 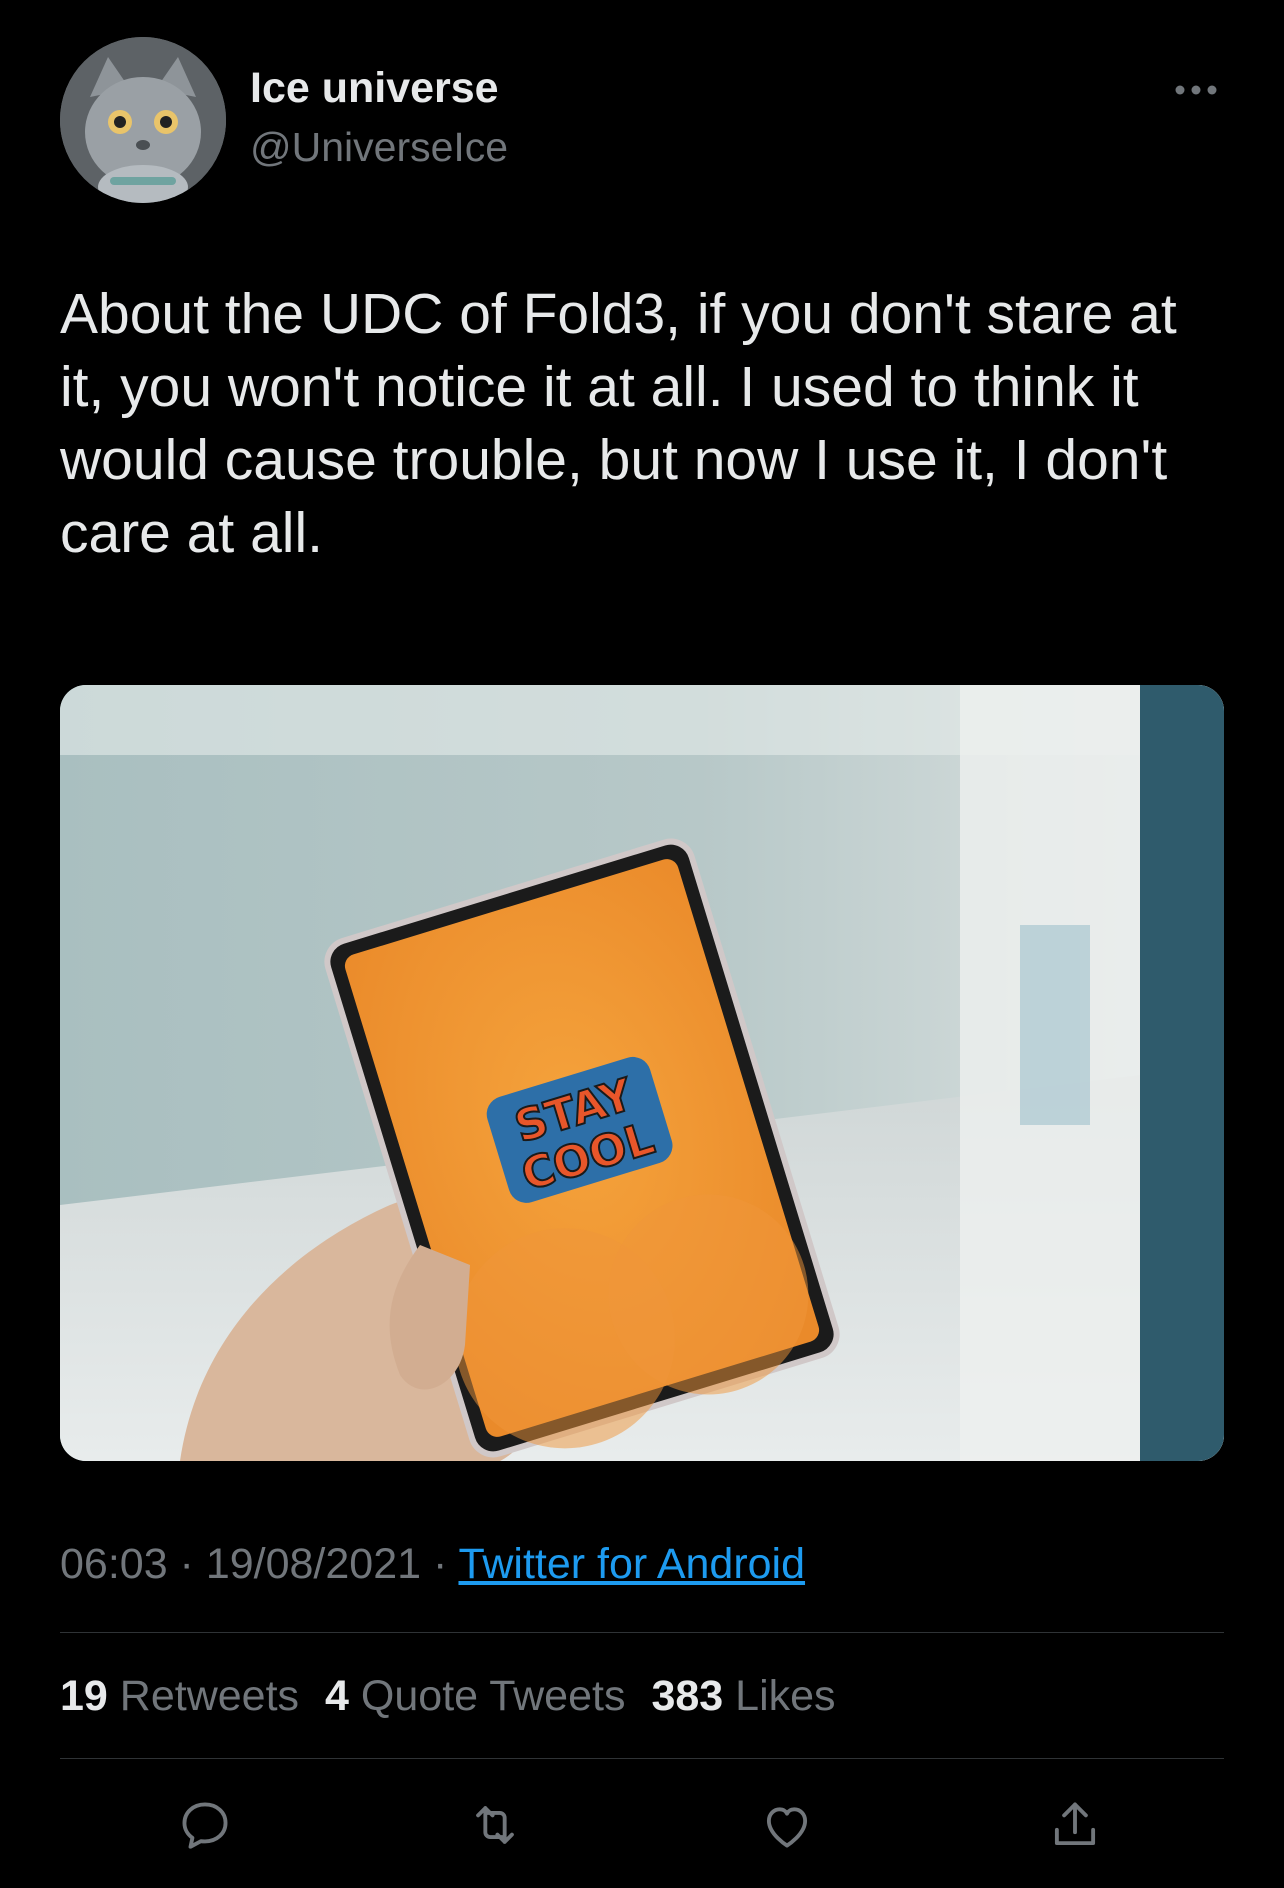 I want to click on like-button, so click(x=787, y=1825).